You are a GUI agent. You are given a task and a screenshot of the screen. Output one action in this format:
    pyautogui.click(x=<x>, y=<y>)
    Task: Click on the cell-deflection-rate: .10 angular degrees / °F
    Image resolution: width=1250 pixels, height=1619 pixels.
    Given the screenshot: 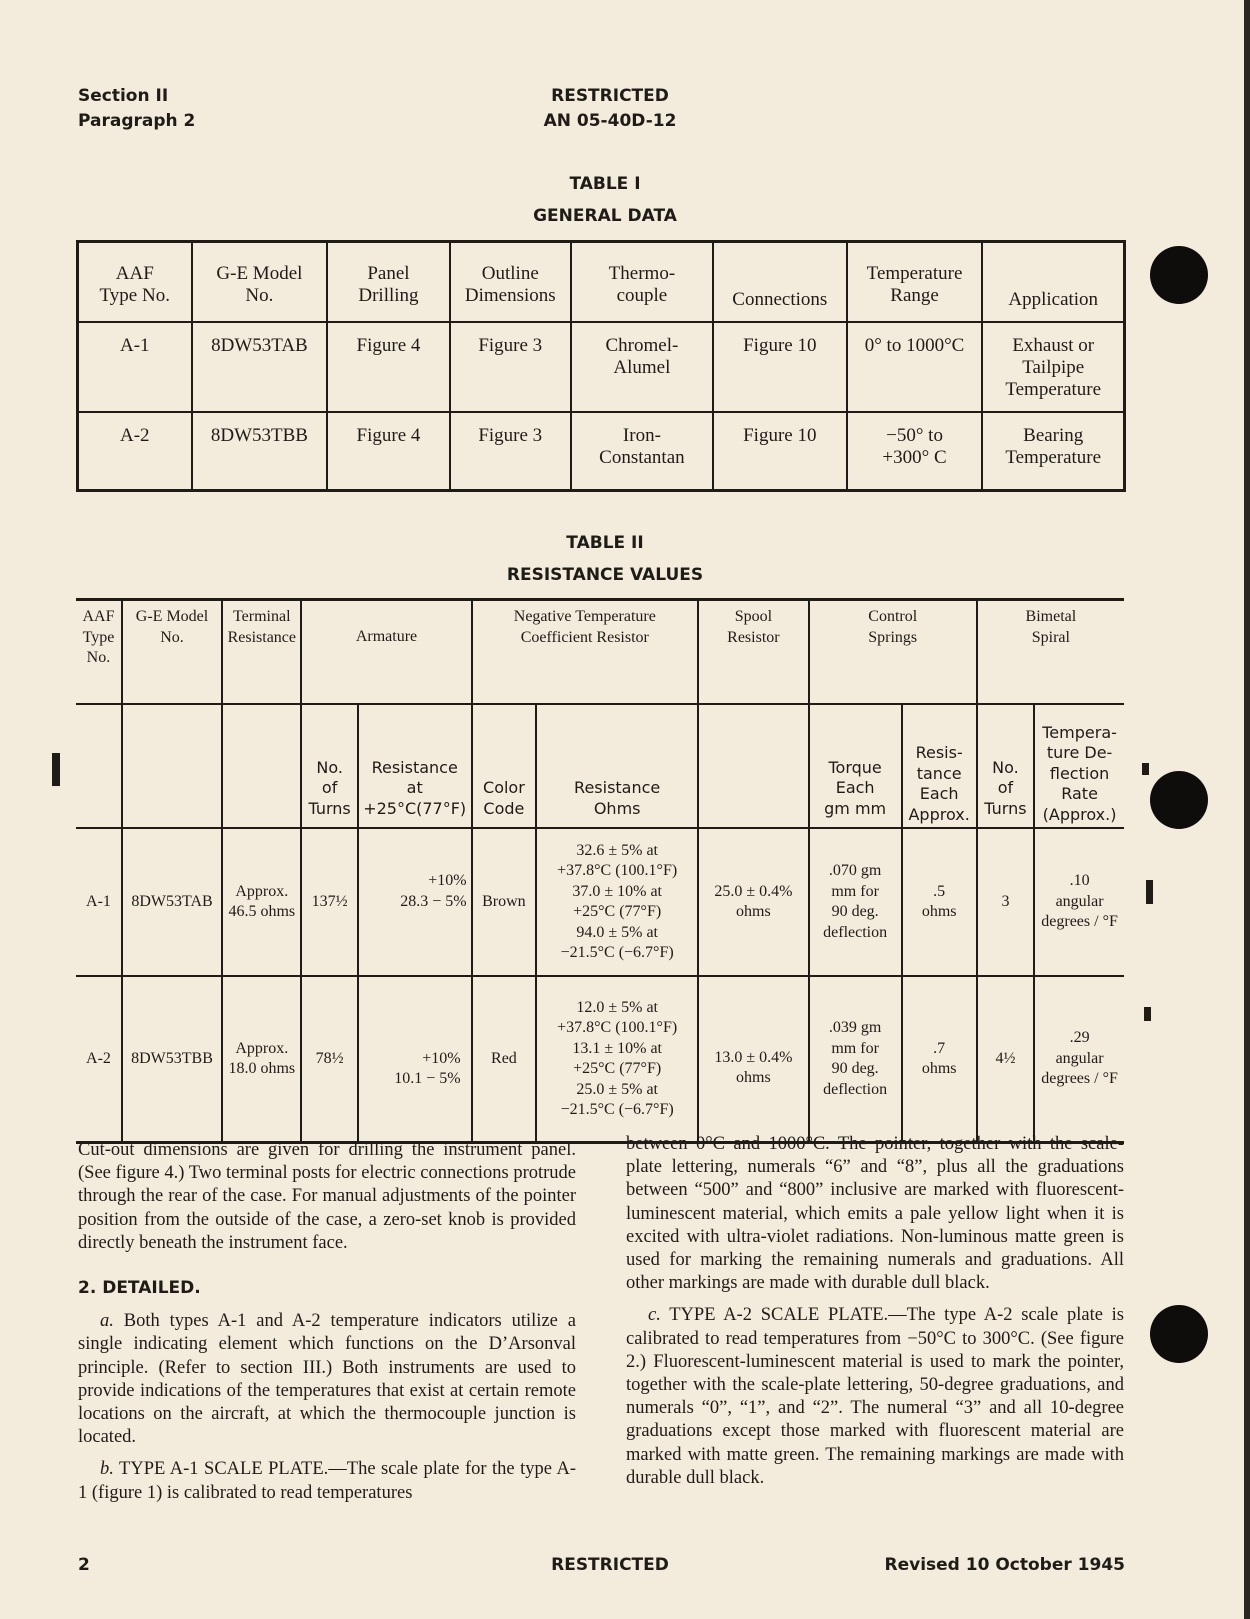 What is the action you would take?
    pyautogui.click(x=1078, y=902)
    